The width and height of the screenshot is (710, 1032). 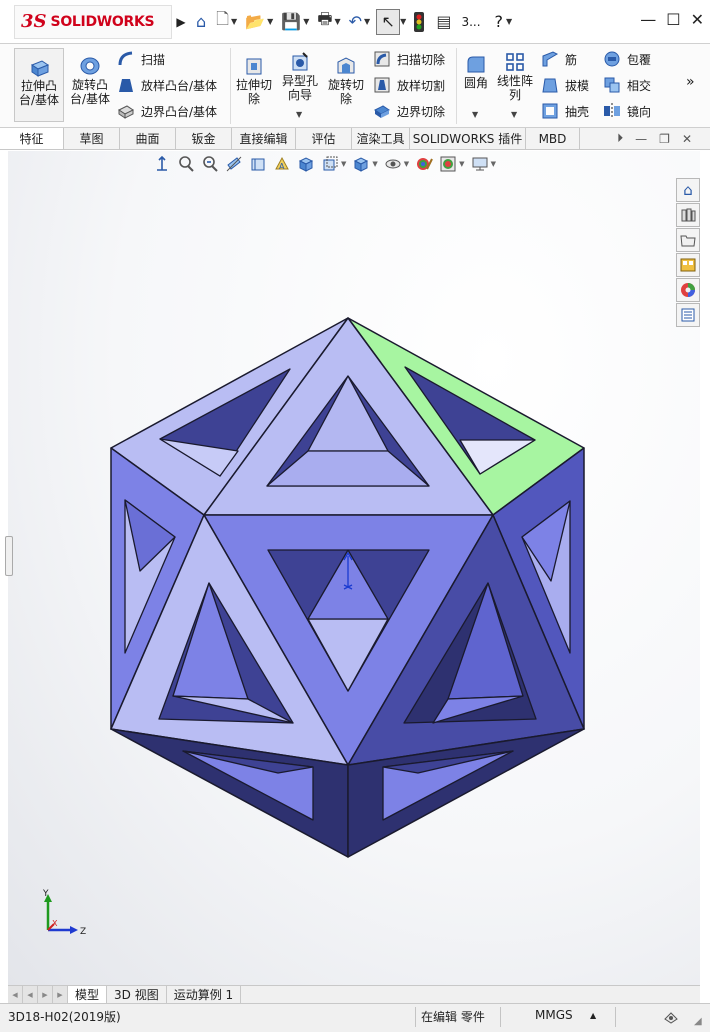 What do you see at coordinates (45, 894) in the screenshot?
I see `triad-y-label: Y` at bounding box center [45, 894].